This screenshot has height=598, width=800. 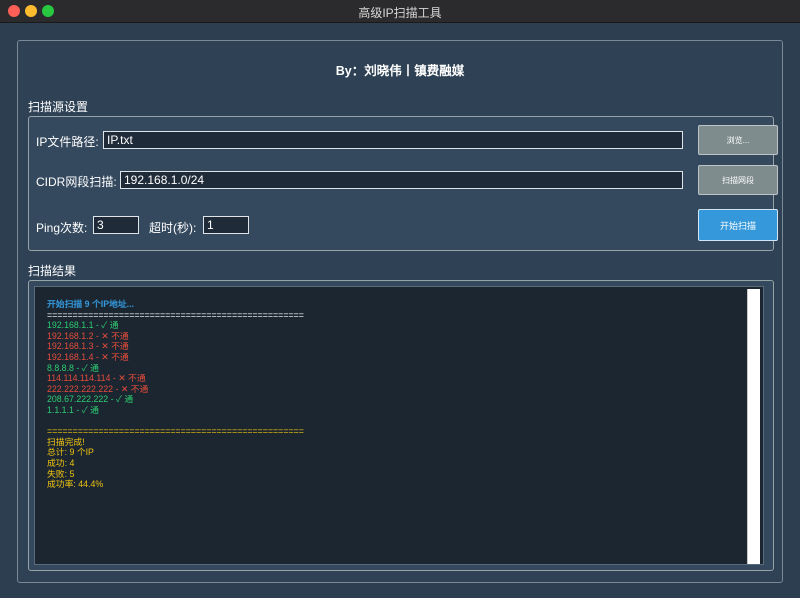 What do you see at coordinates (75, 484) in the screenshot?
I see `log-line: 成功率: 44.4%` at bounding box center [75, 484].